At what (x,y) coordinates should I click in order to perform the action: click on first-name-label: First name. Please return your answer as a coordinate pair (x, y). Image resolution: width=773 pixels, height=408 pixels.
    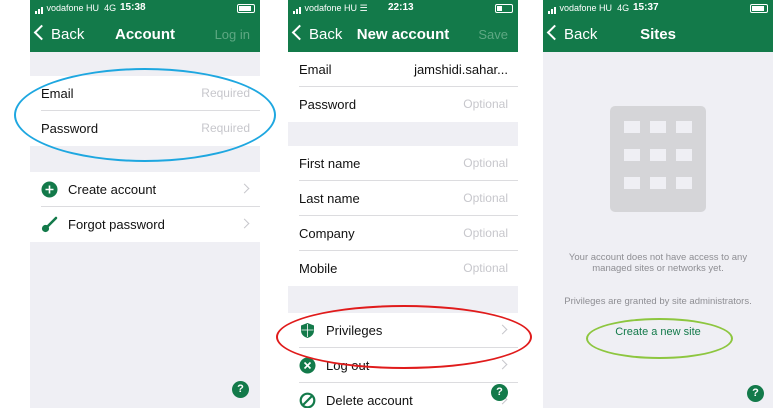
    Looking at the image, I should click on (330, 163).